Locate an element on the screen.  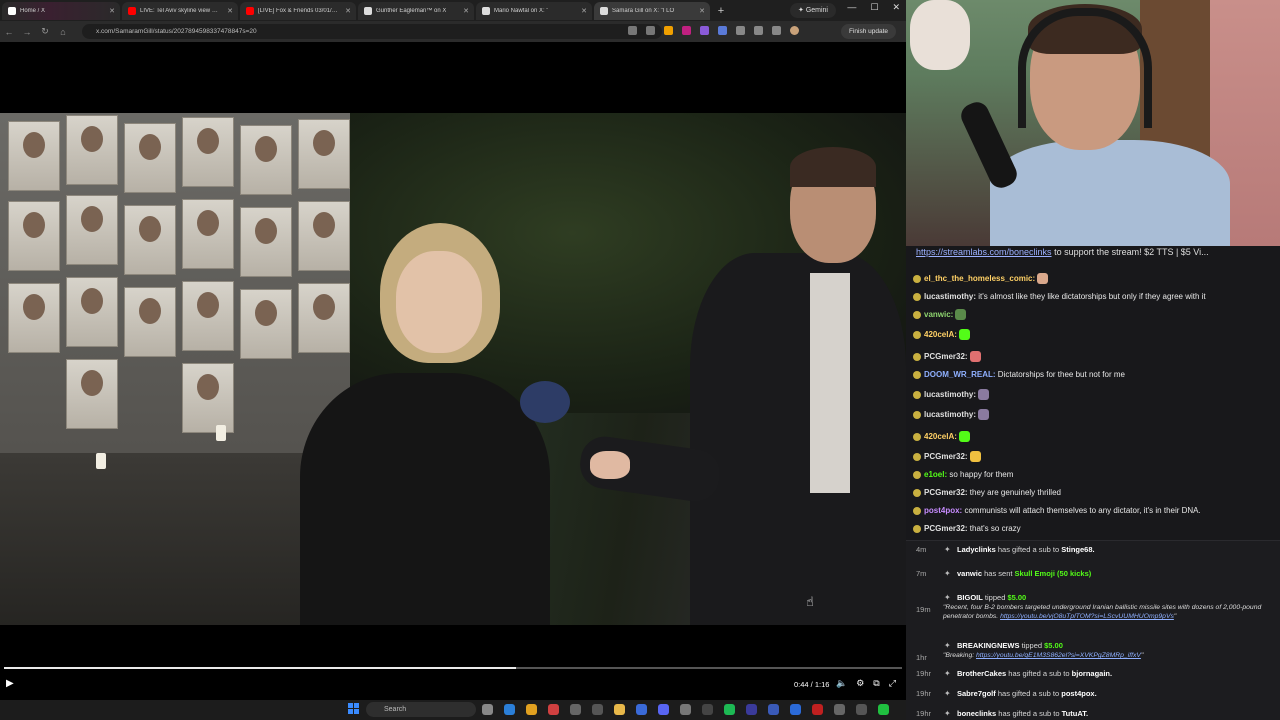
minimize-icon: — is located at coordinates (851, 7).